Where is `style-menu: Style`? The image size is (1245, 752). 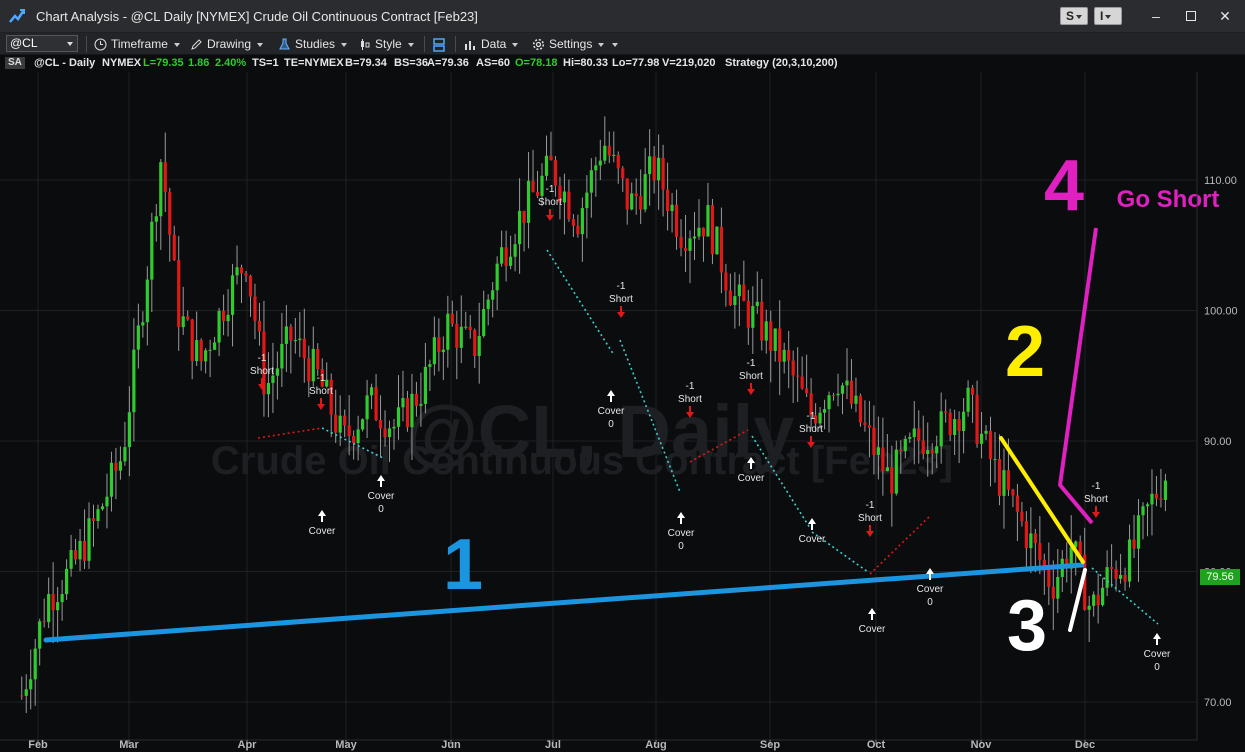
style-menu: Style is located at coordinates (386, 44).